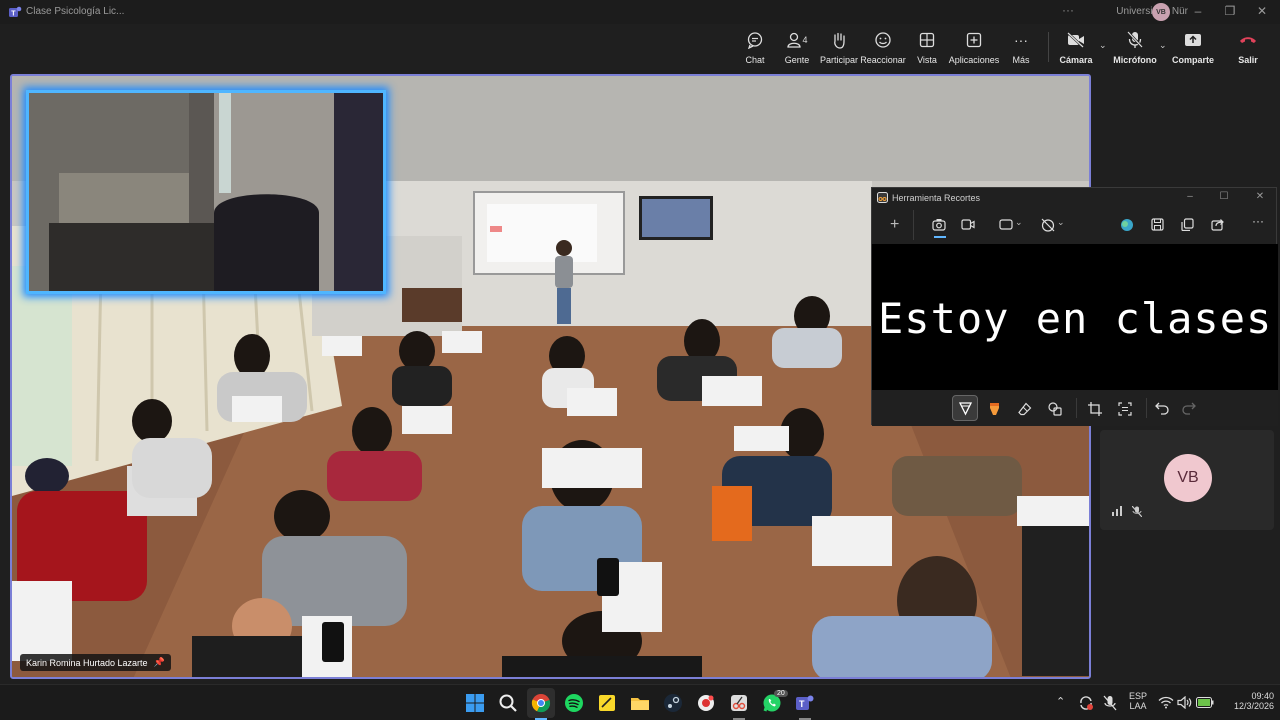  I want to click on camera-button: Cámara, so click(1076, 47).